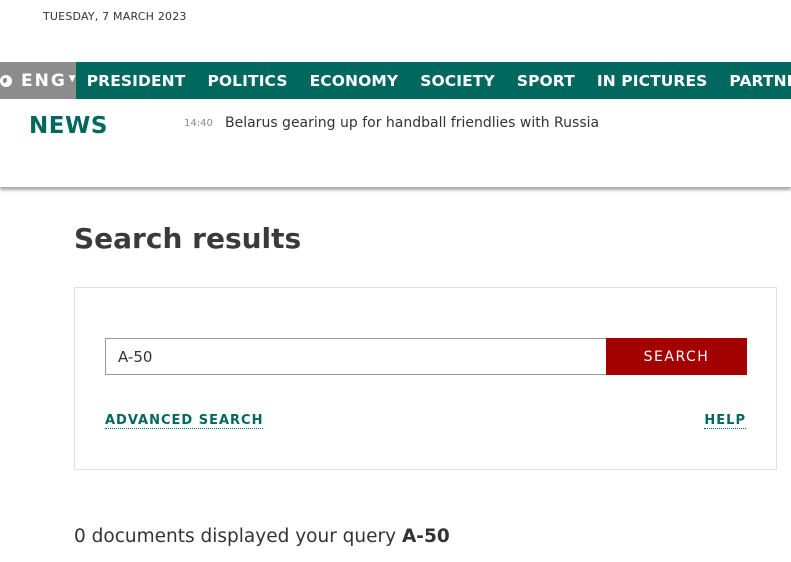 The height and width of the screenshot is (562, 791). What do you see at coordinates (72, 78) in the screenshot?
I see `caret-down-icon: ▼` at bounding box center [72, 78].